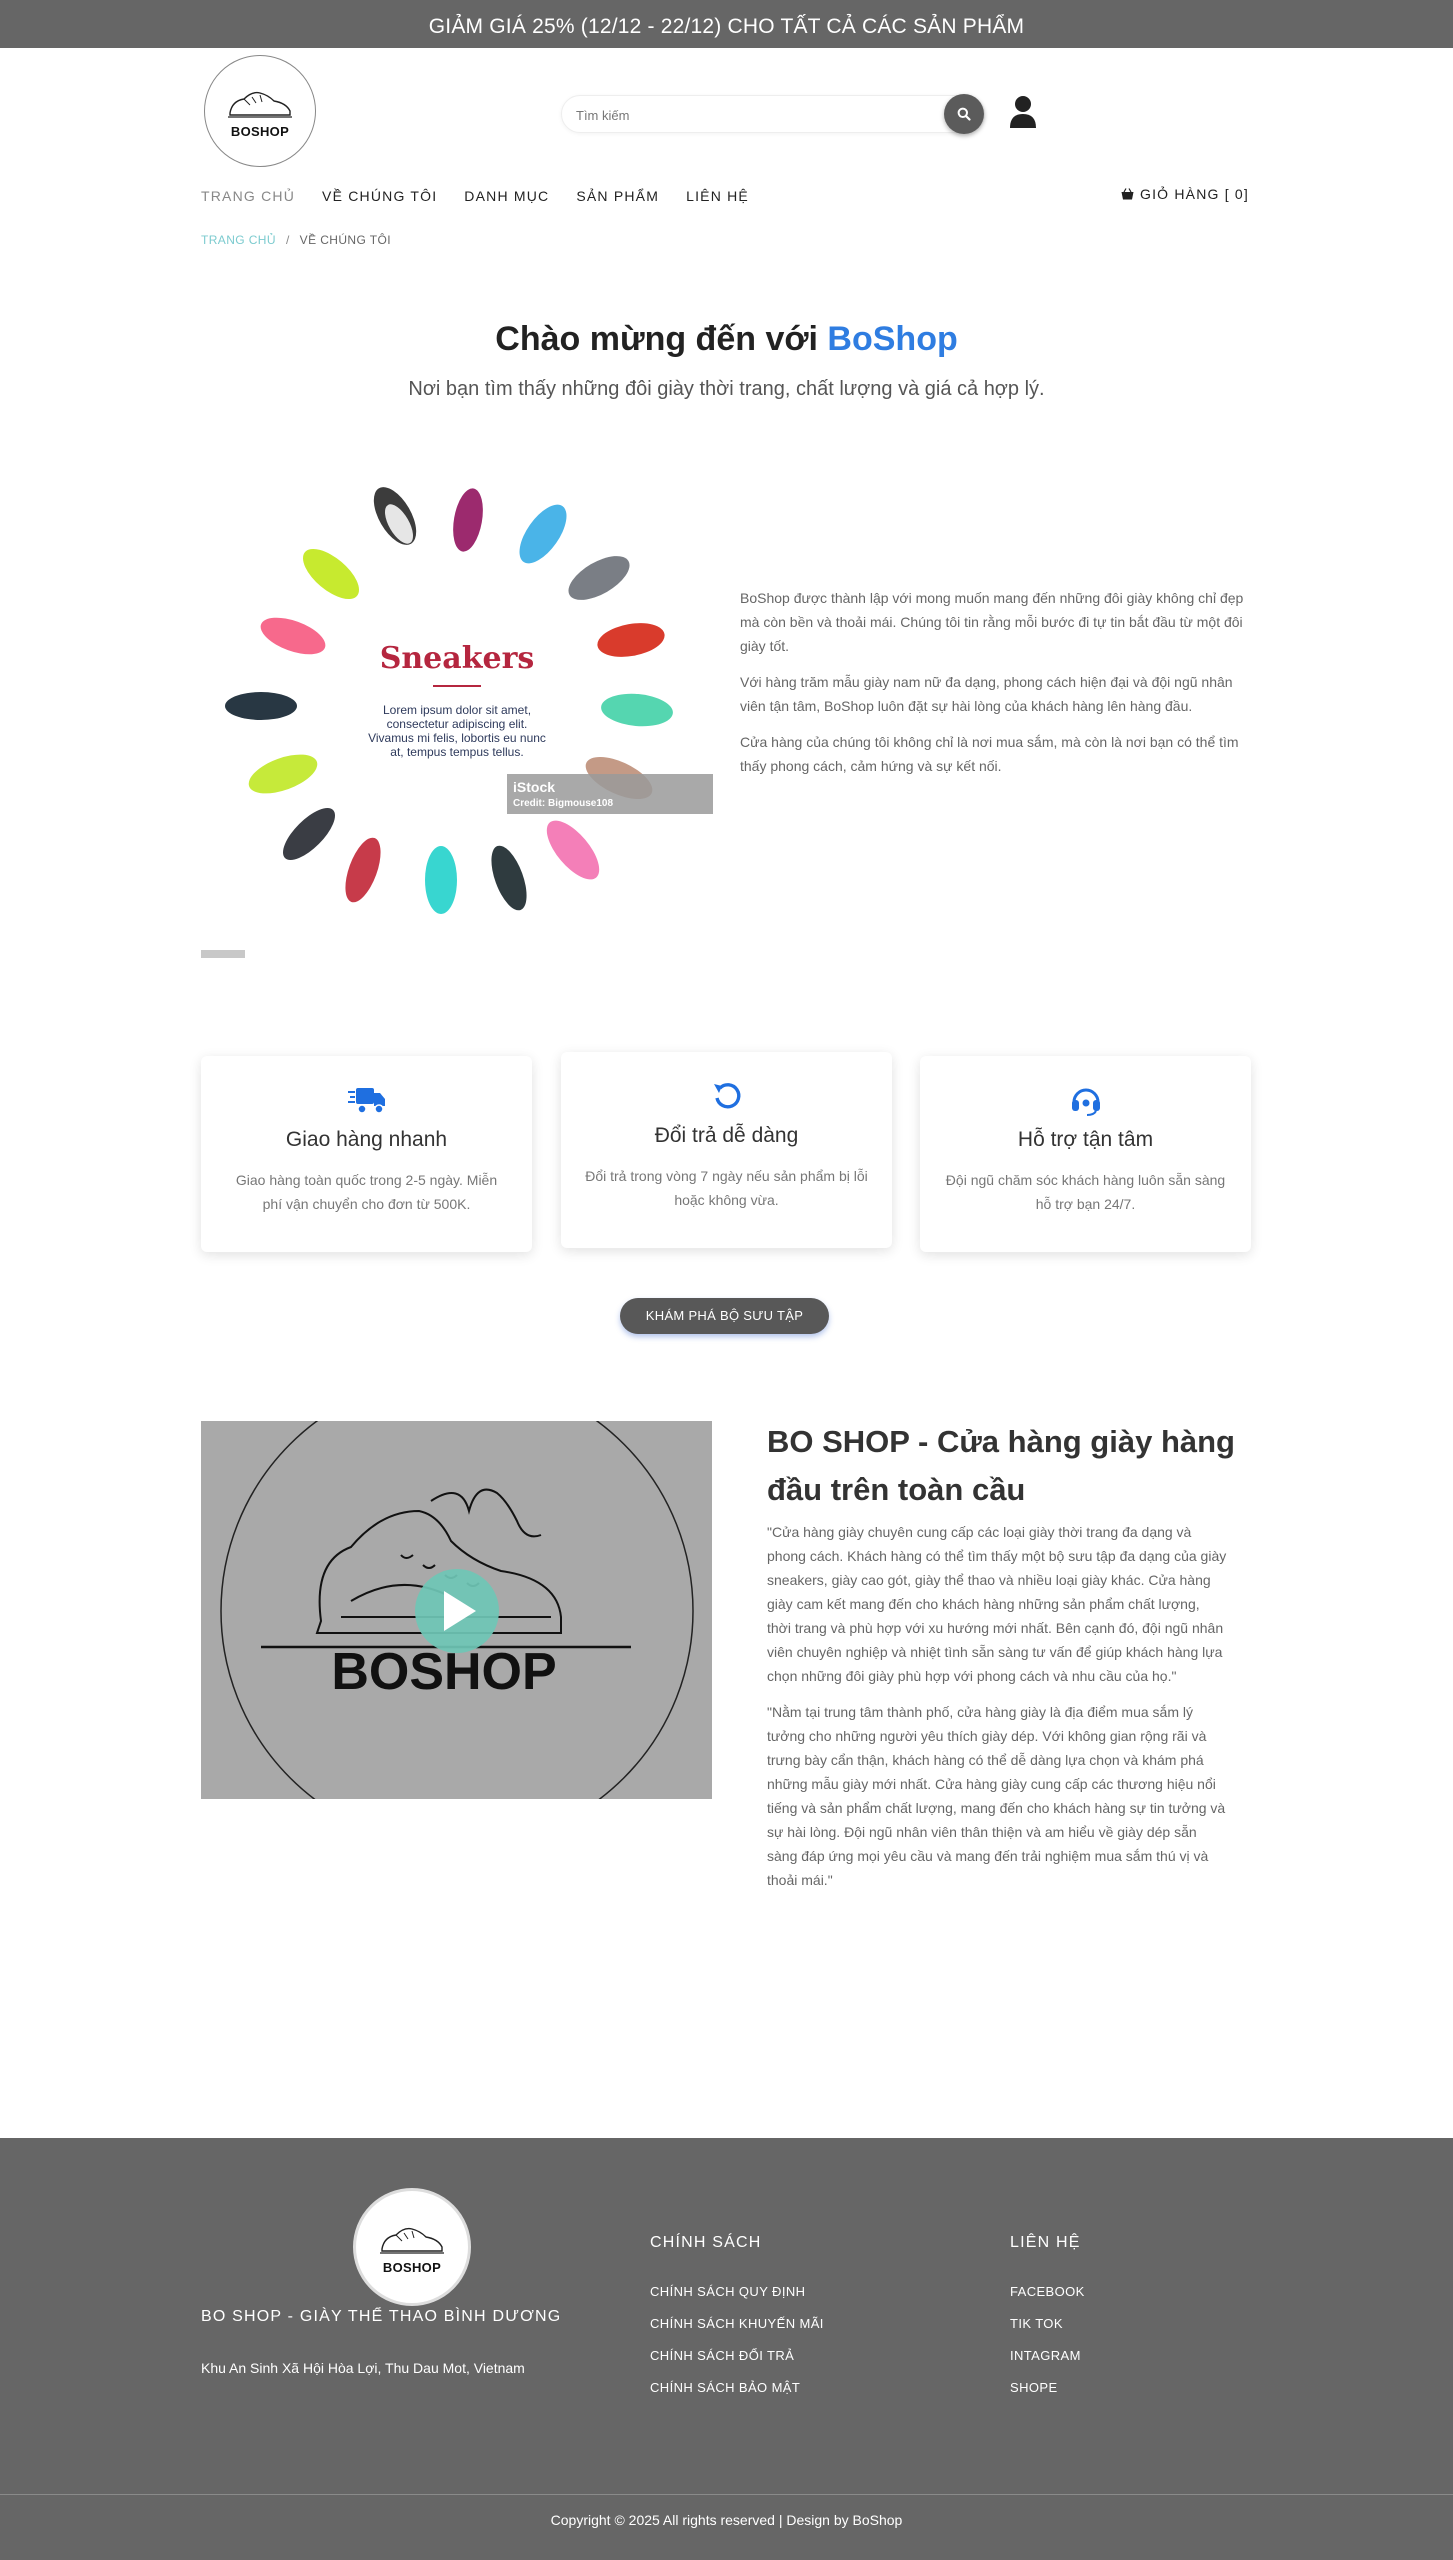  Describe the element at coordinates (379, 198) in the screenshot. I see `nav-item-about: VỀ CHÚNG TÔI` at that location.